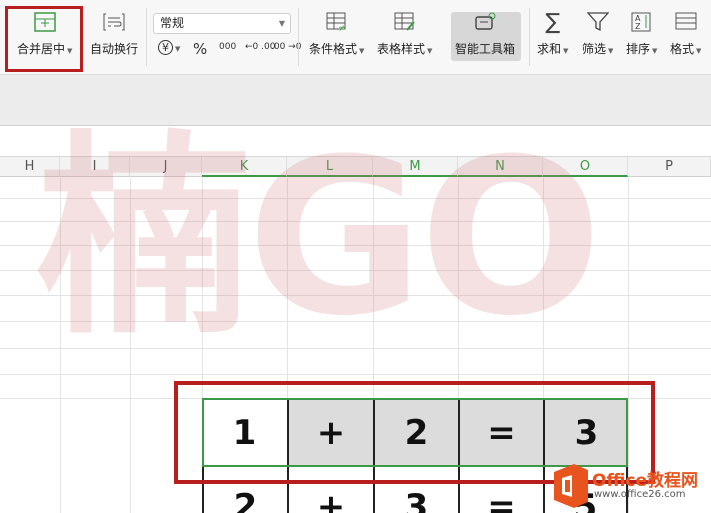 Image resolution: width=711 pixels, height=513 pixels. I want to click on sum-button: ∑ 求和 ▼, so click(552, 33).